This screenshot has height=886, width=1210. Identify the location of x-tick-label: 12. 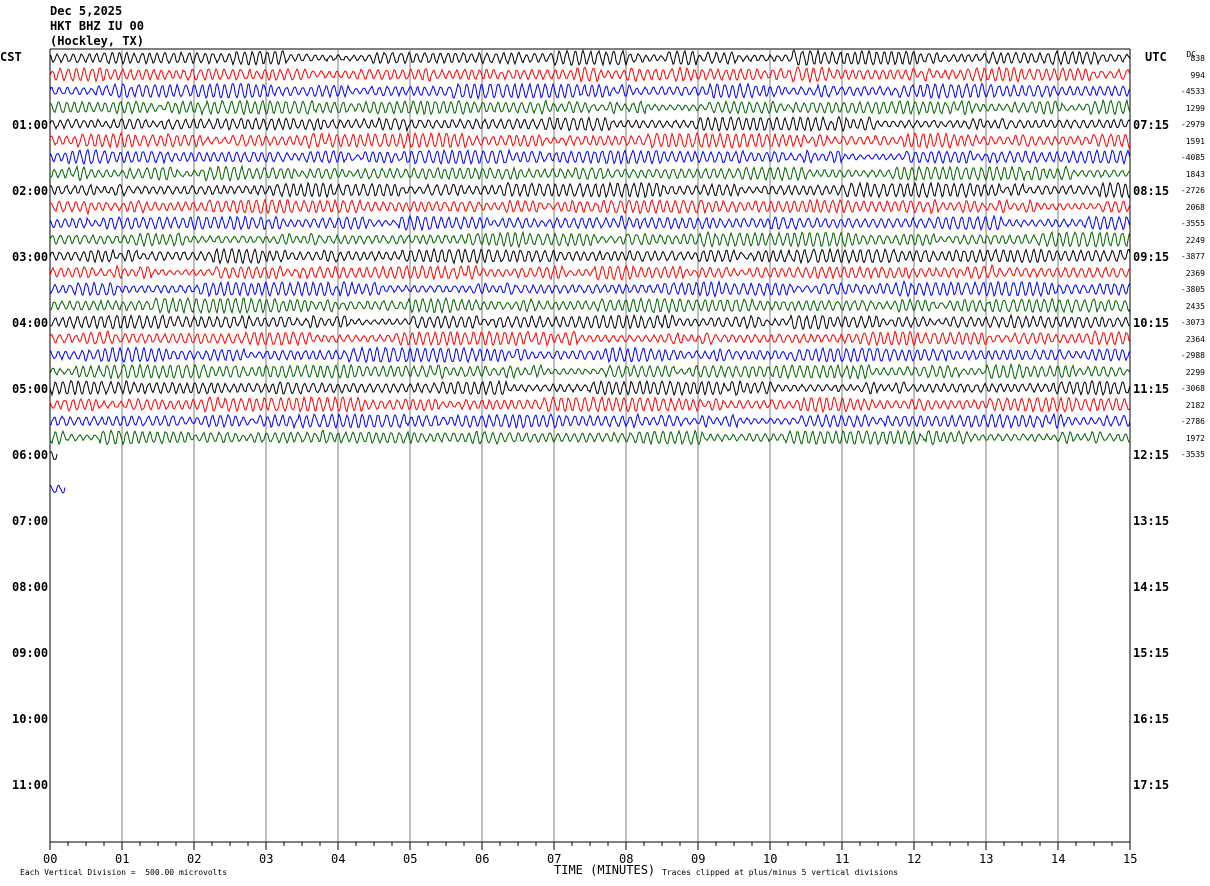
(914, 859).